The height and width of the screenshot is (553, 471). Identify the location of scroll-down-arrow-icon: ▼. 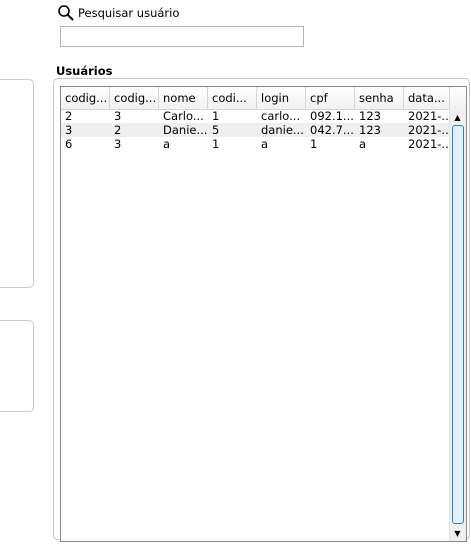
(457, 533).